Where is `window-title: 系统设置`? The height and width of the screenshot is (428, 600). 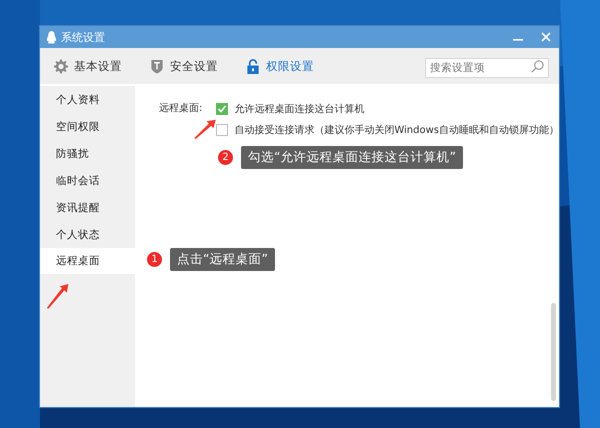
window-title: 系统设置 is located at coordinates (83, 37).